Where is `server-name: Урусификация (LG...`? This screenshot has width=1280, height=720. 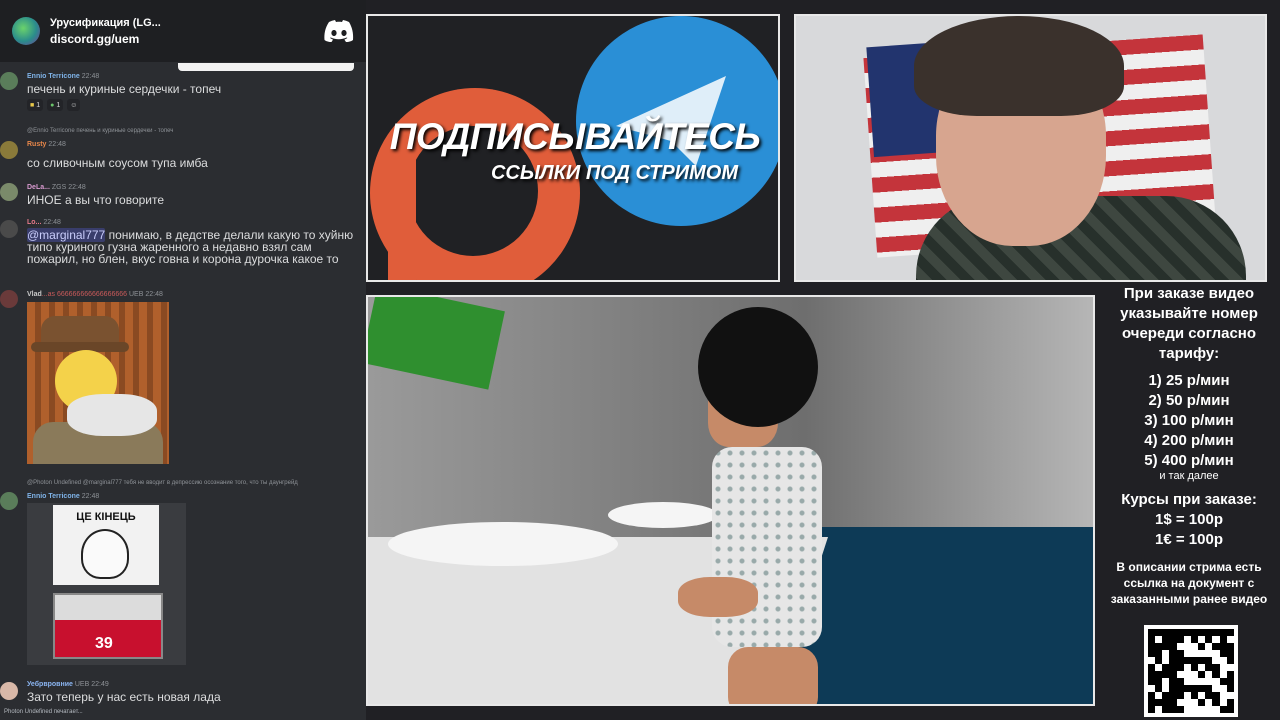
server-name: Урусификация (LG... is located at coordinates (105, 23).